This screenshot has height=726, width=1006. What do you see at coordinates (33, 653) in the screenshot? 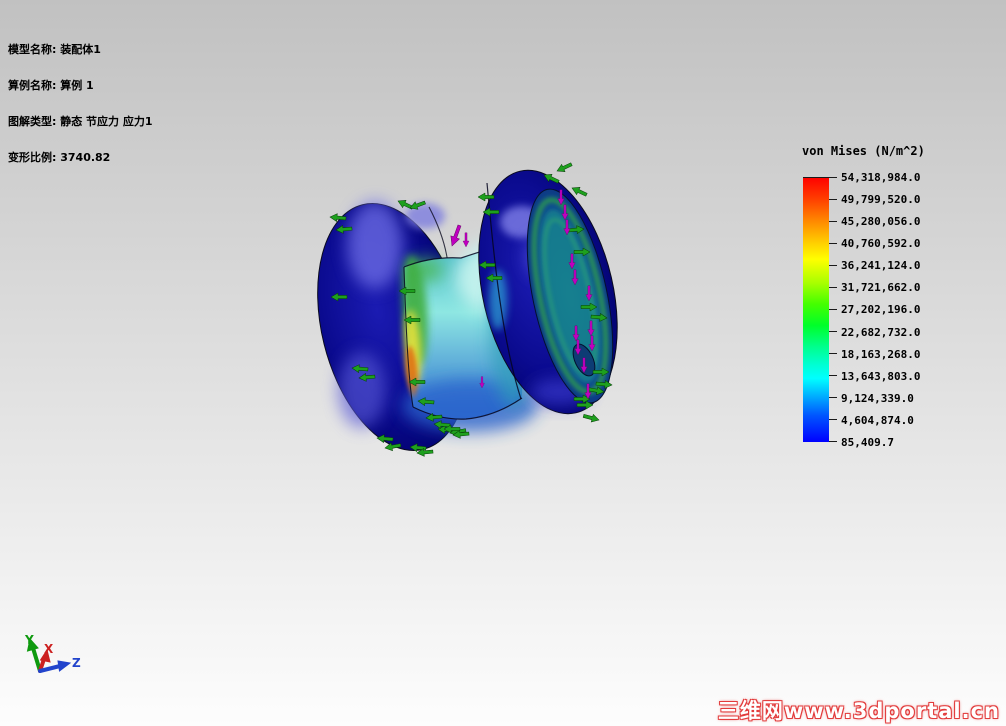
I see `axis-y: Y` at bounding box center [33, 653].